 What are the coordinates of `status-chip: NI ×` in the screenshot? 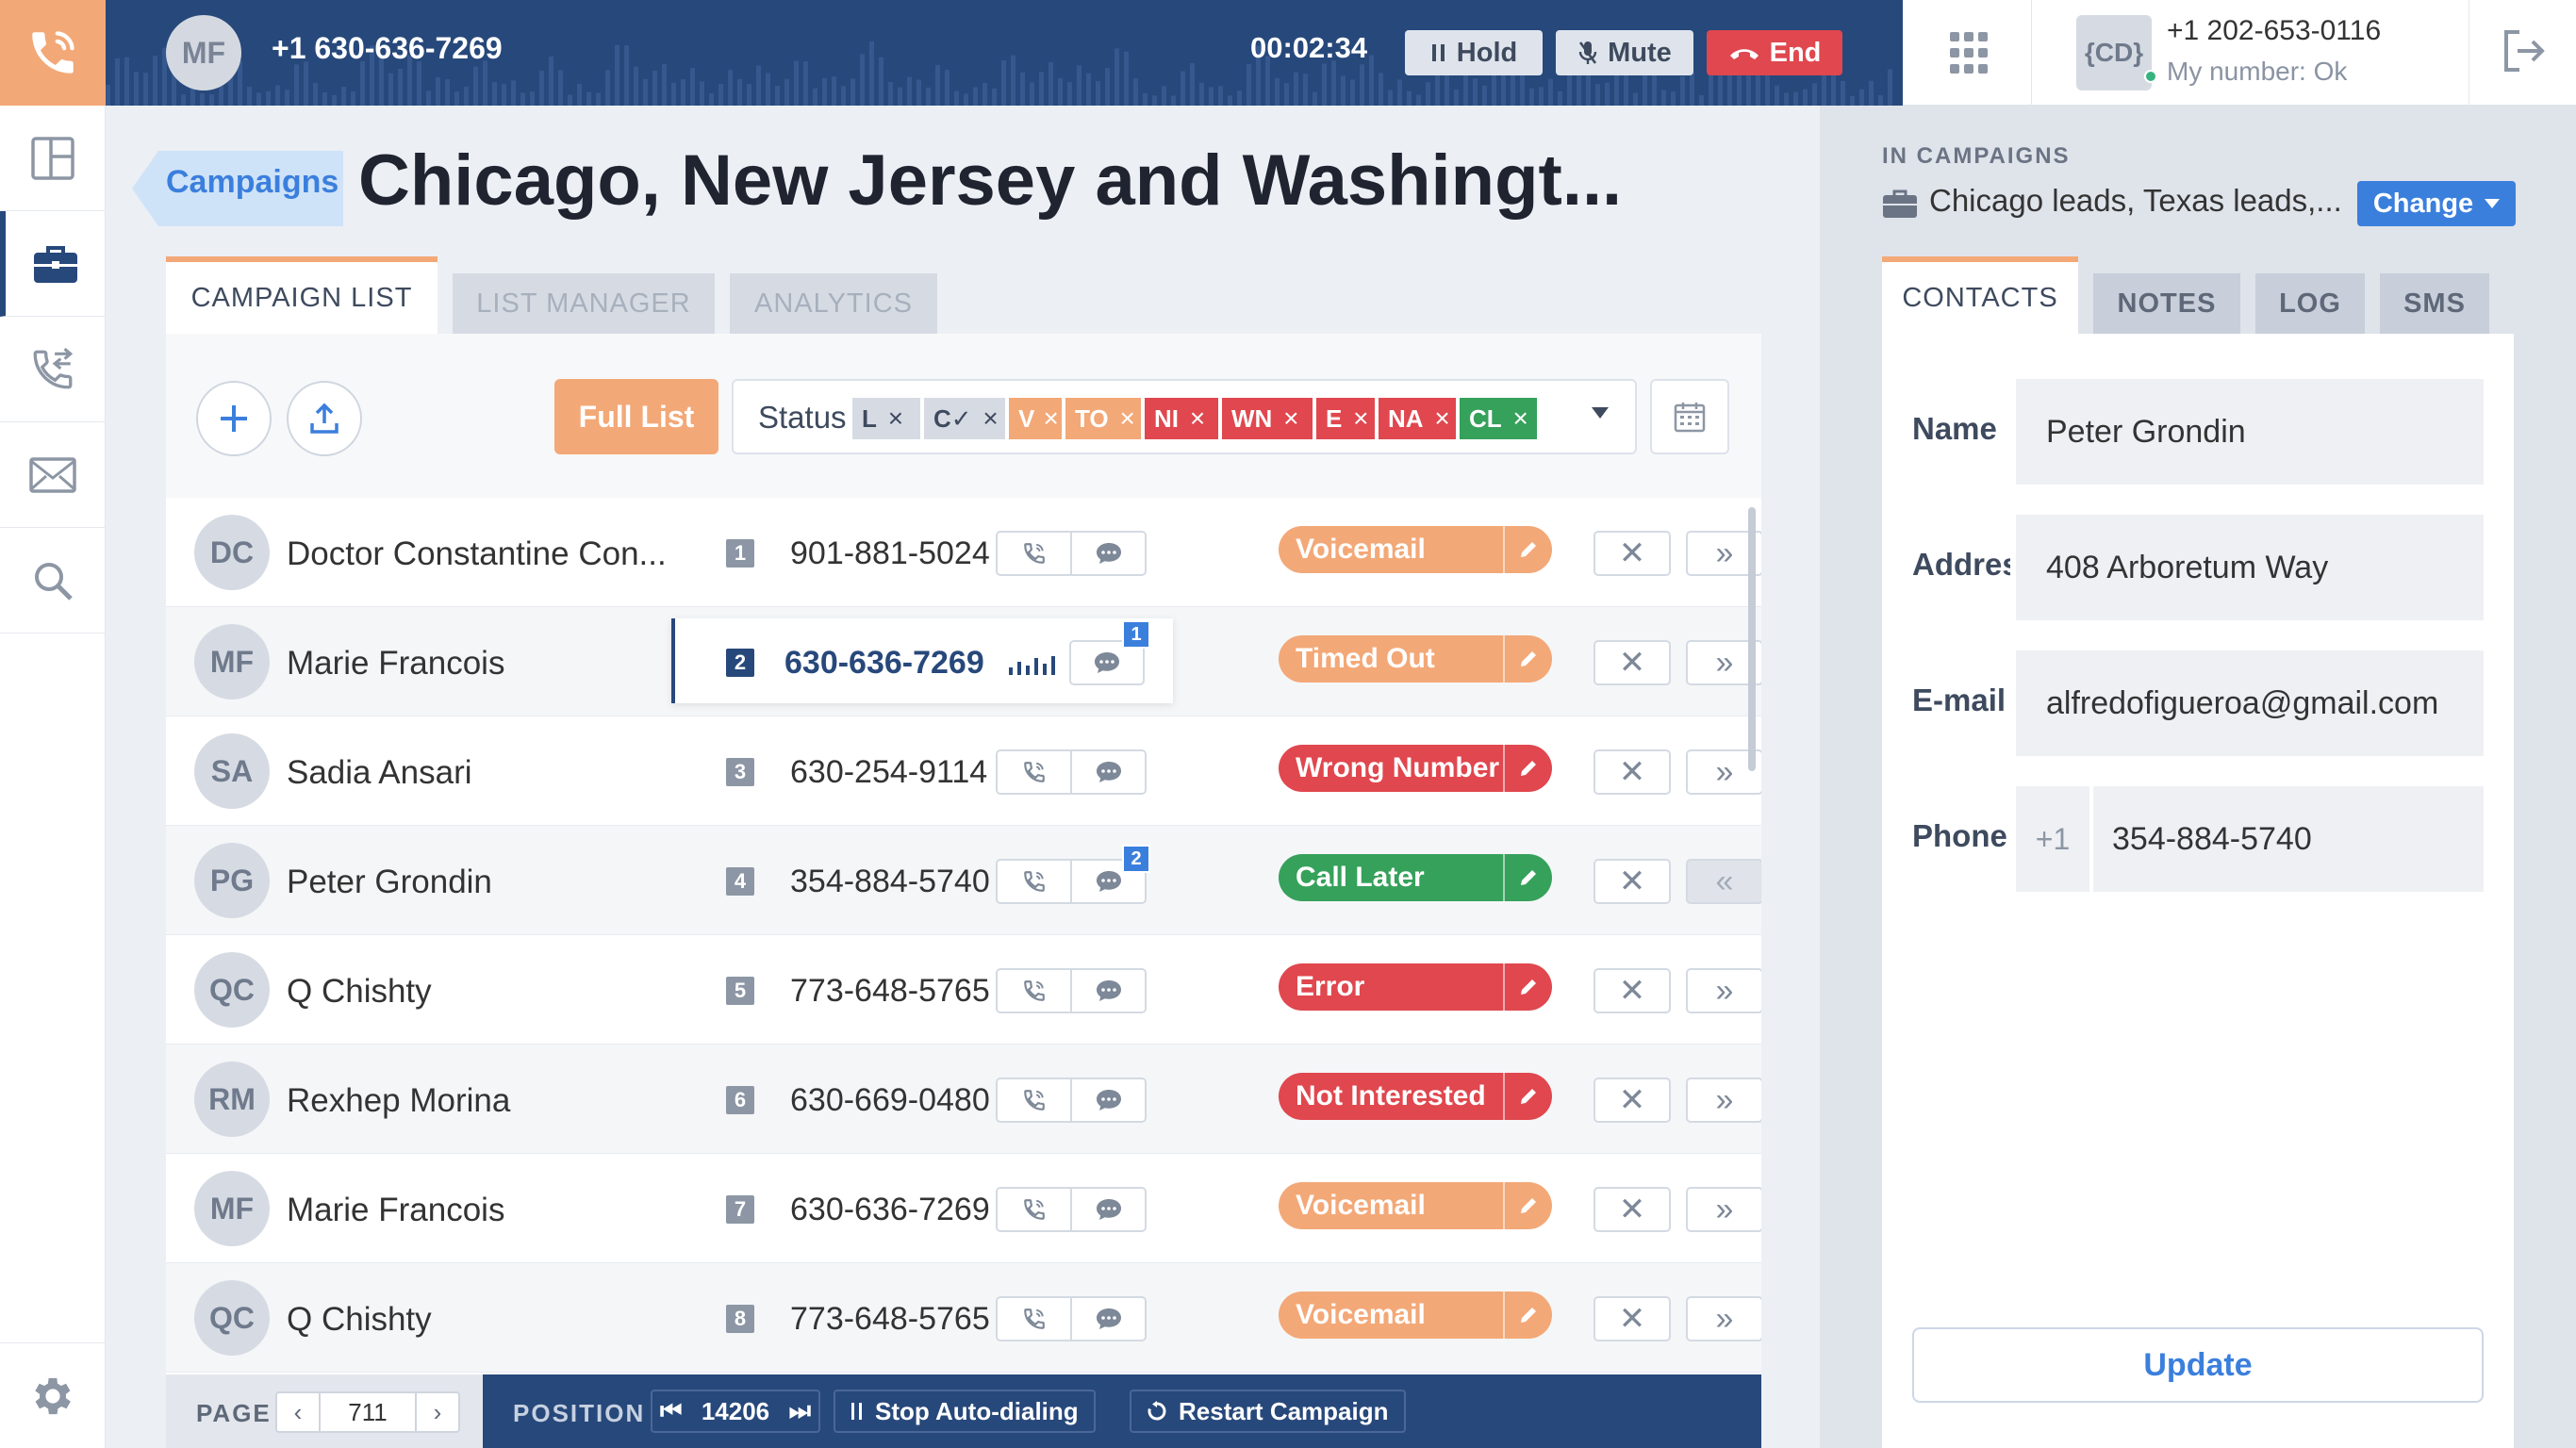 It's located at (1181, 418).